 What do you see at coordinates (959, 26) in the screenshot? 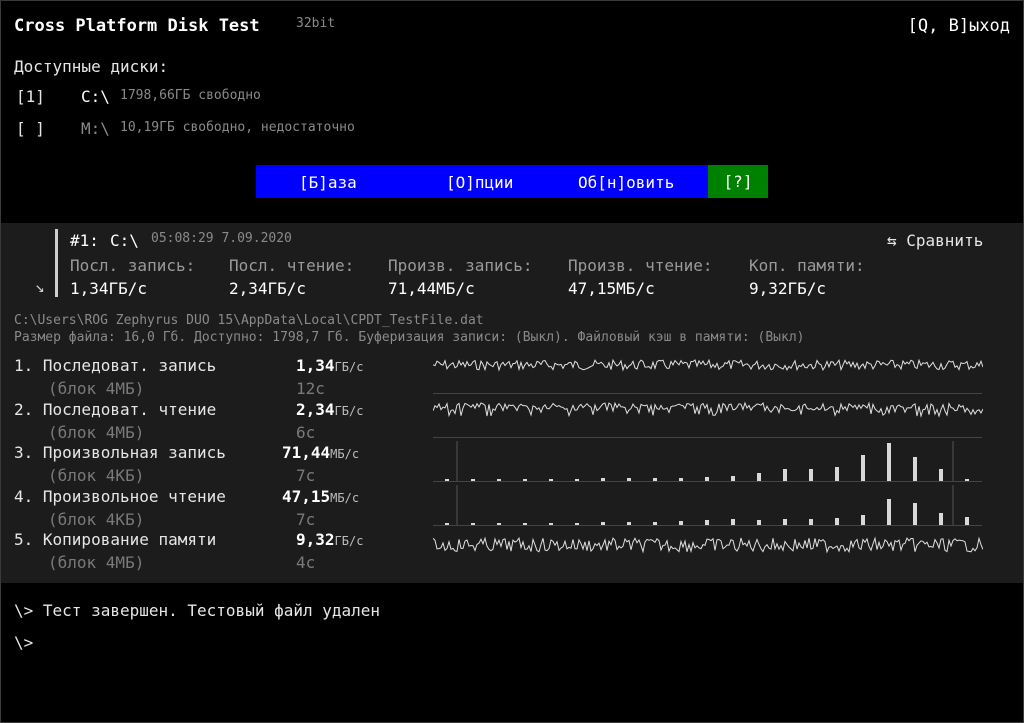
I see `exit-button: [Q, В]ыход` at bounding box center [959, 26].